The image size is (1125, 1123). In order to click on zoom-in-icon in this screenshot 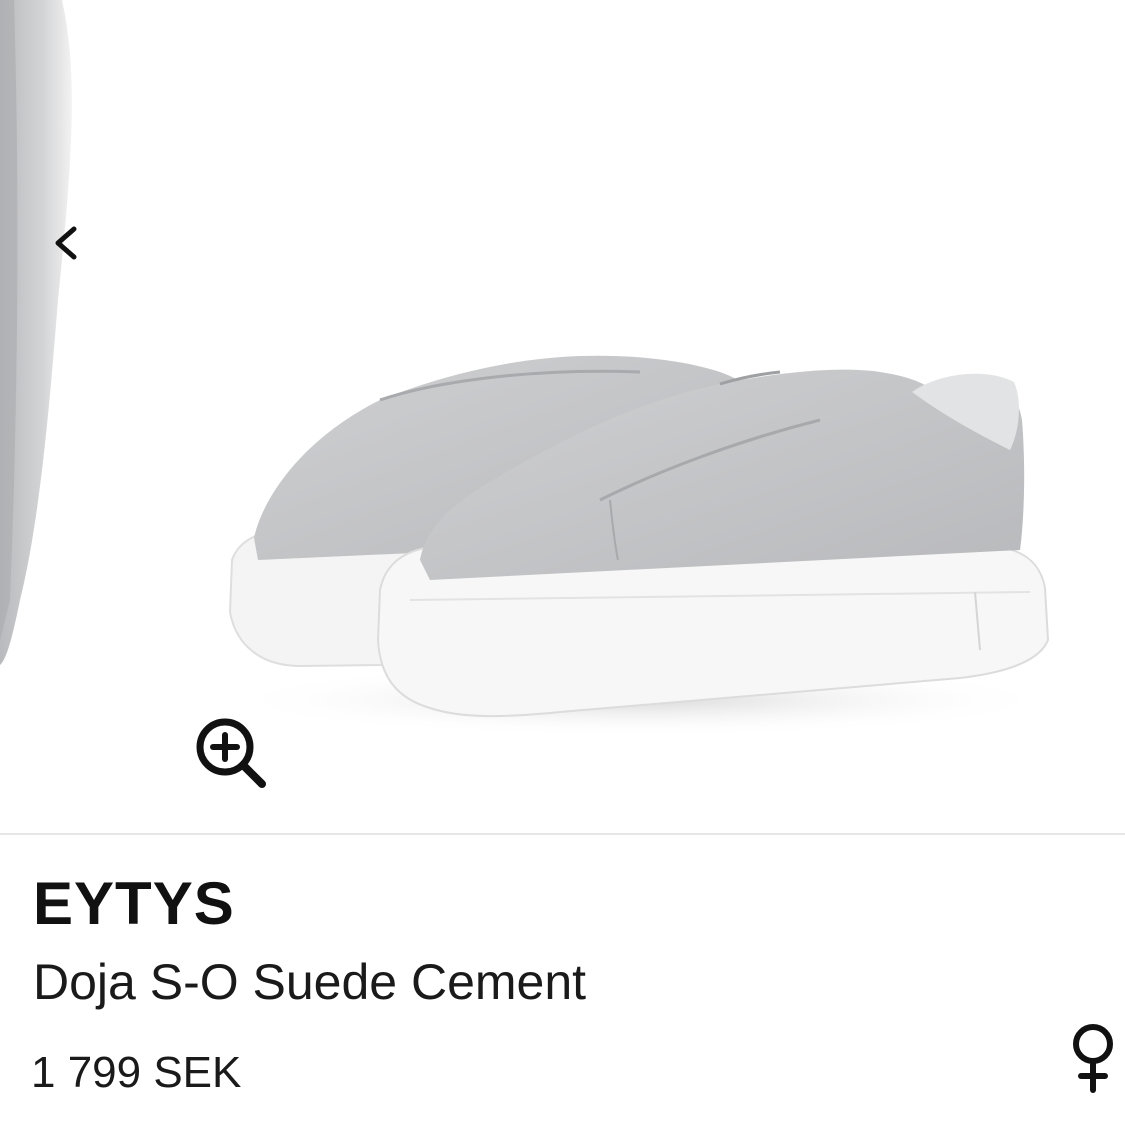, I will do `click(231, 753)`.